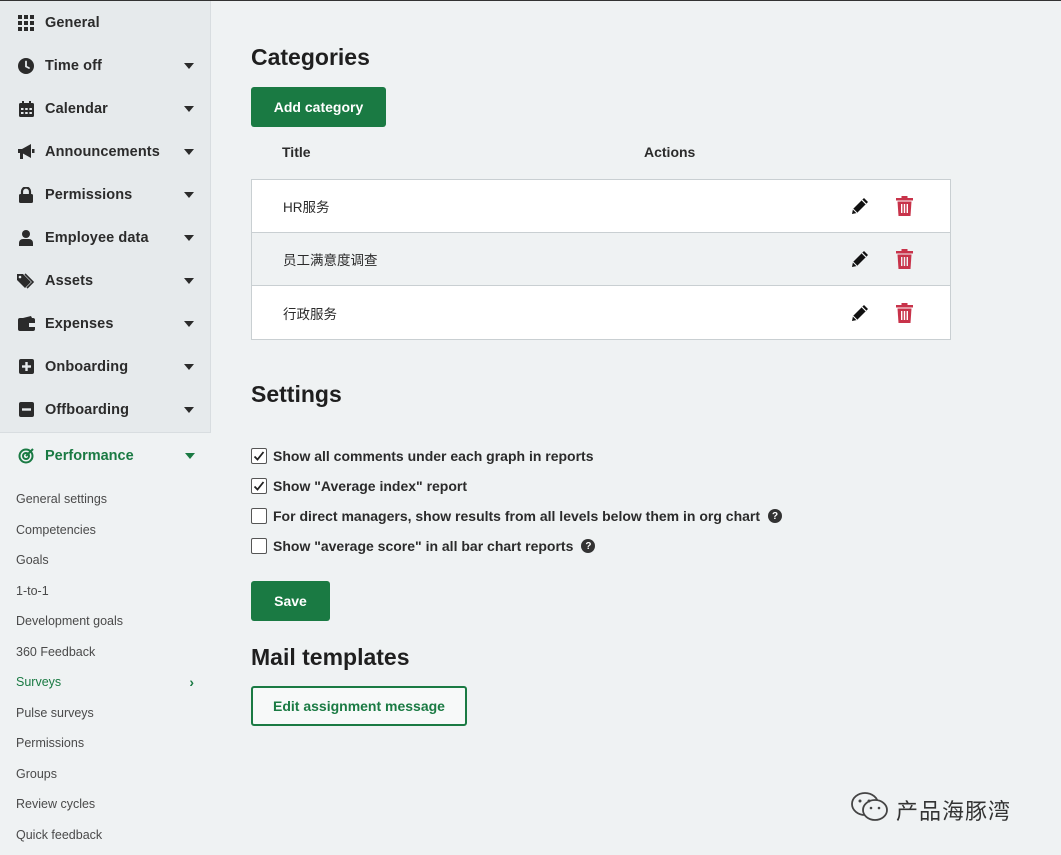  I want to click on target-icon, so click(26, 456).